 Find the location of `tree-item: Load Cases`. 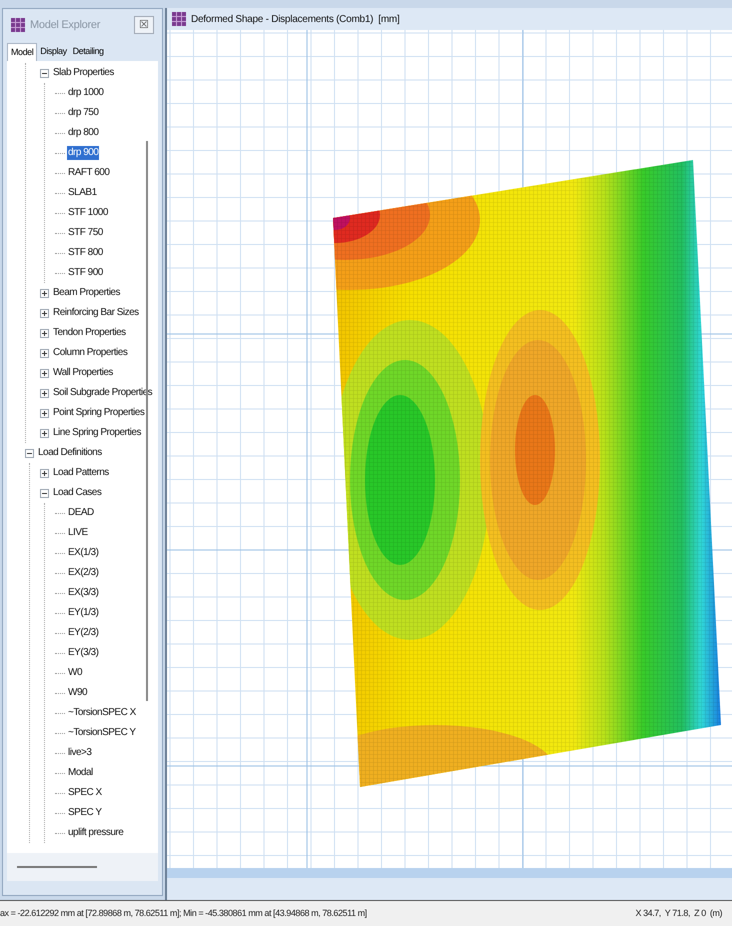

tree-item: Load Cases is located at coordinates (77, 493).